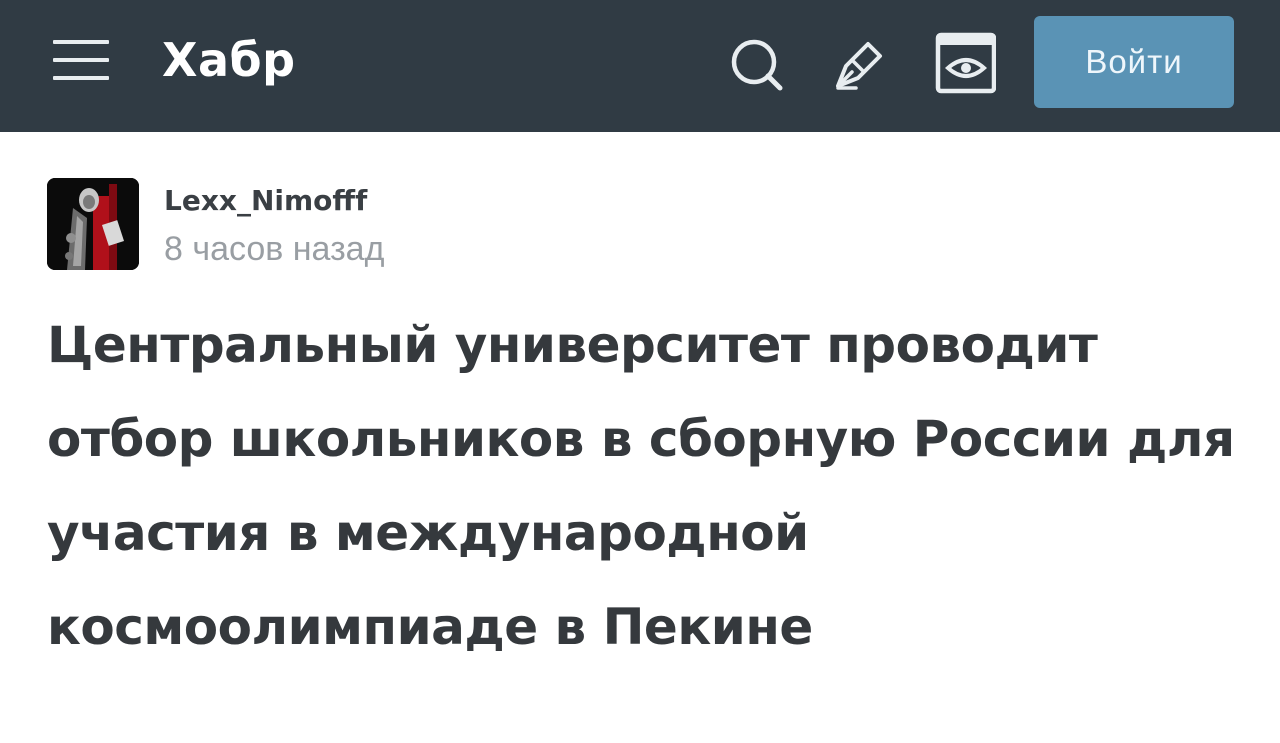 This screenshot has width=1280, height=743. I want to click on hamburger-menu-icon, so click(81, 60).